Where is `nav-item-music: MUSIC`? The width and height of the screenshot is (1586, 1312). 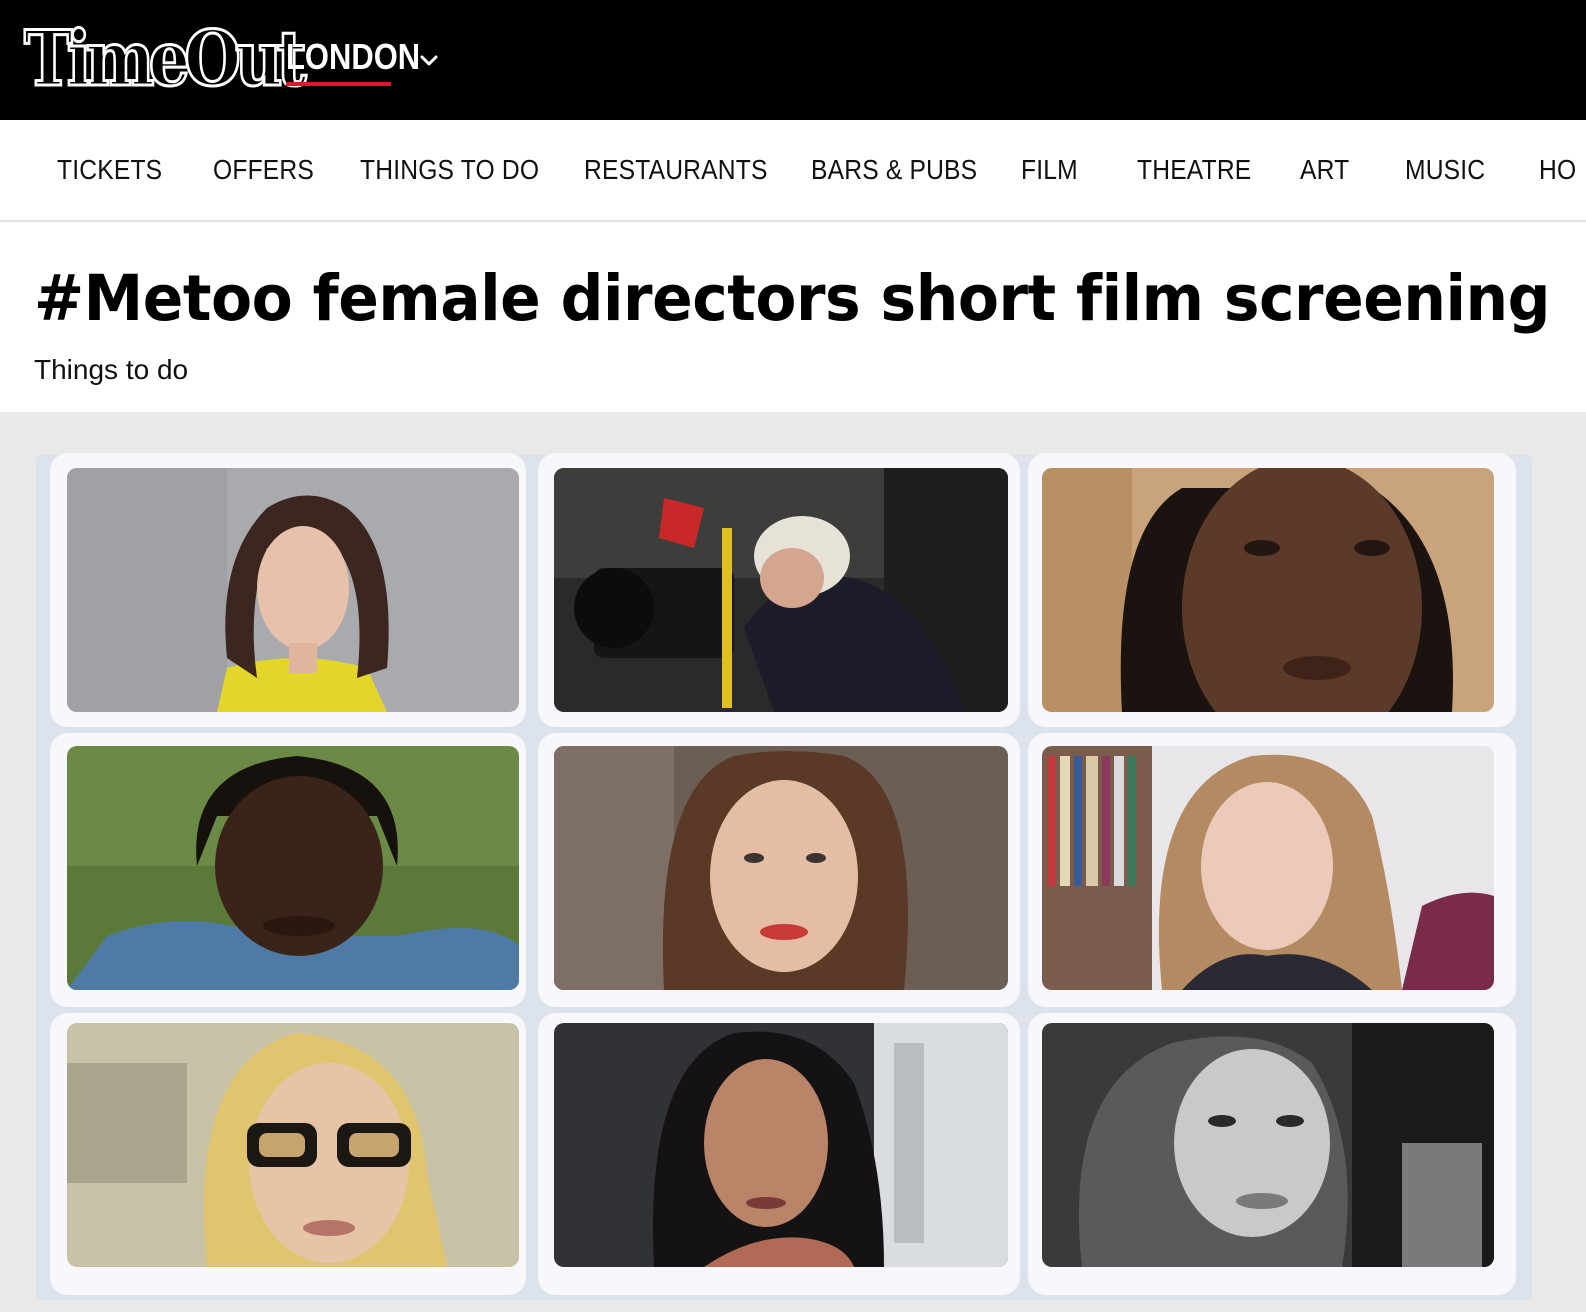
nav-item-music: MUSIC is located at coordinates (1445, 170).